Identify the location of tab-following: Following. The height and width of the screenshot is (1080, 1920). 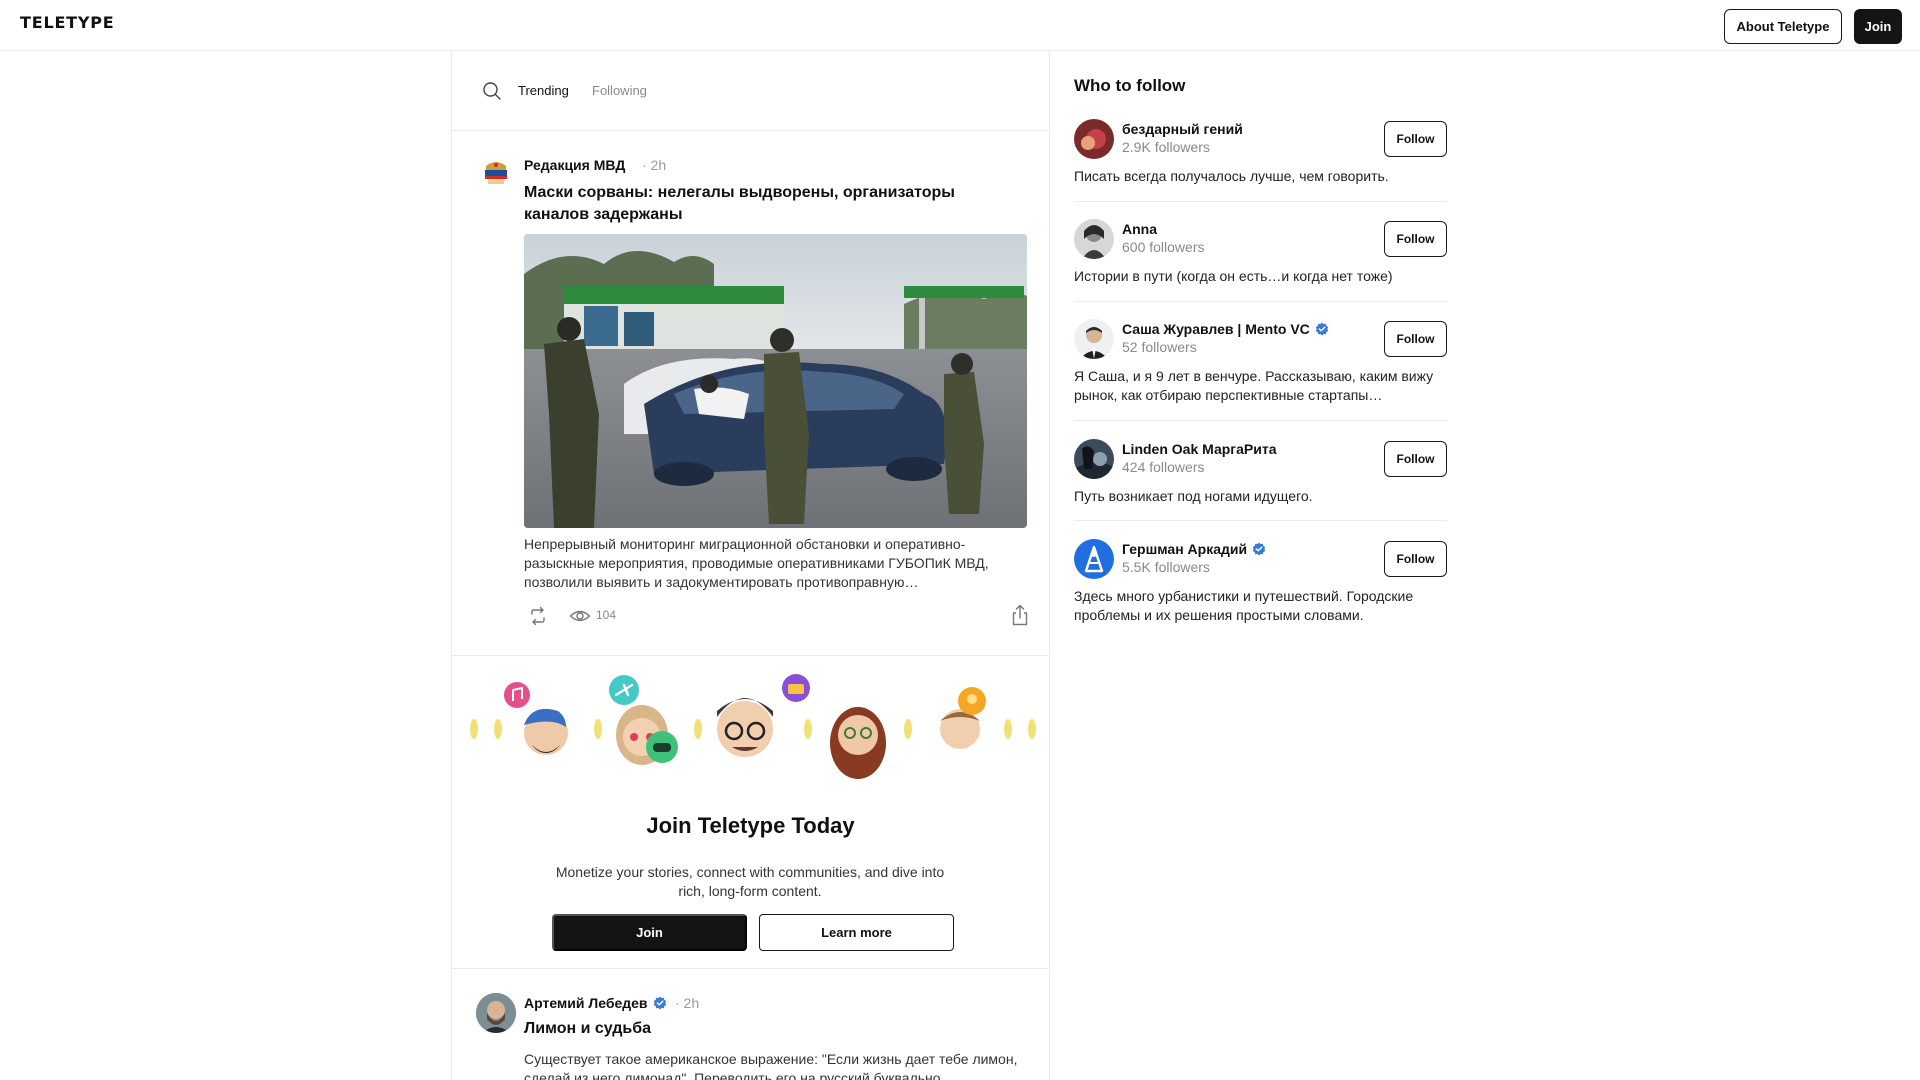
(619, 90).